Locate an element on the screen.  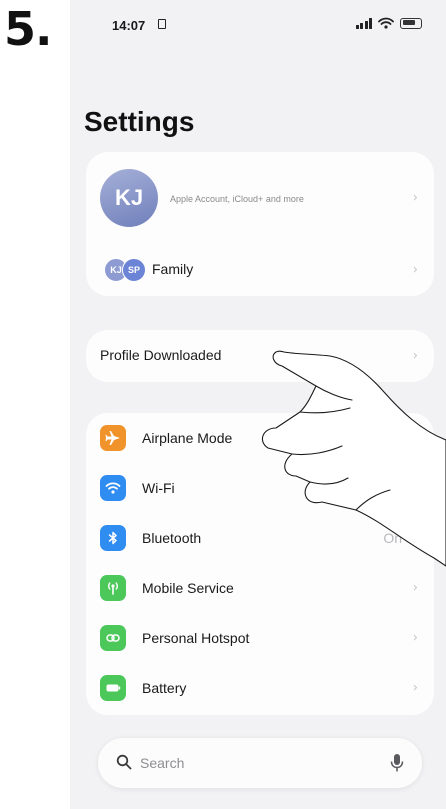
bluetooth-row: Bluetooth On › is located at coordinates (260, 538).